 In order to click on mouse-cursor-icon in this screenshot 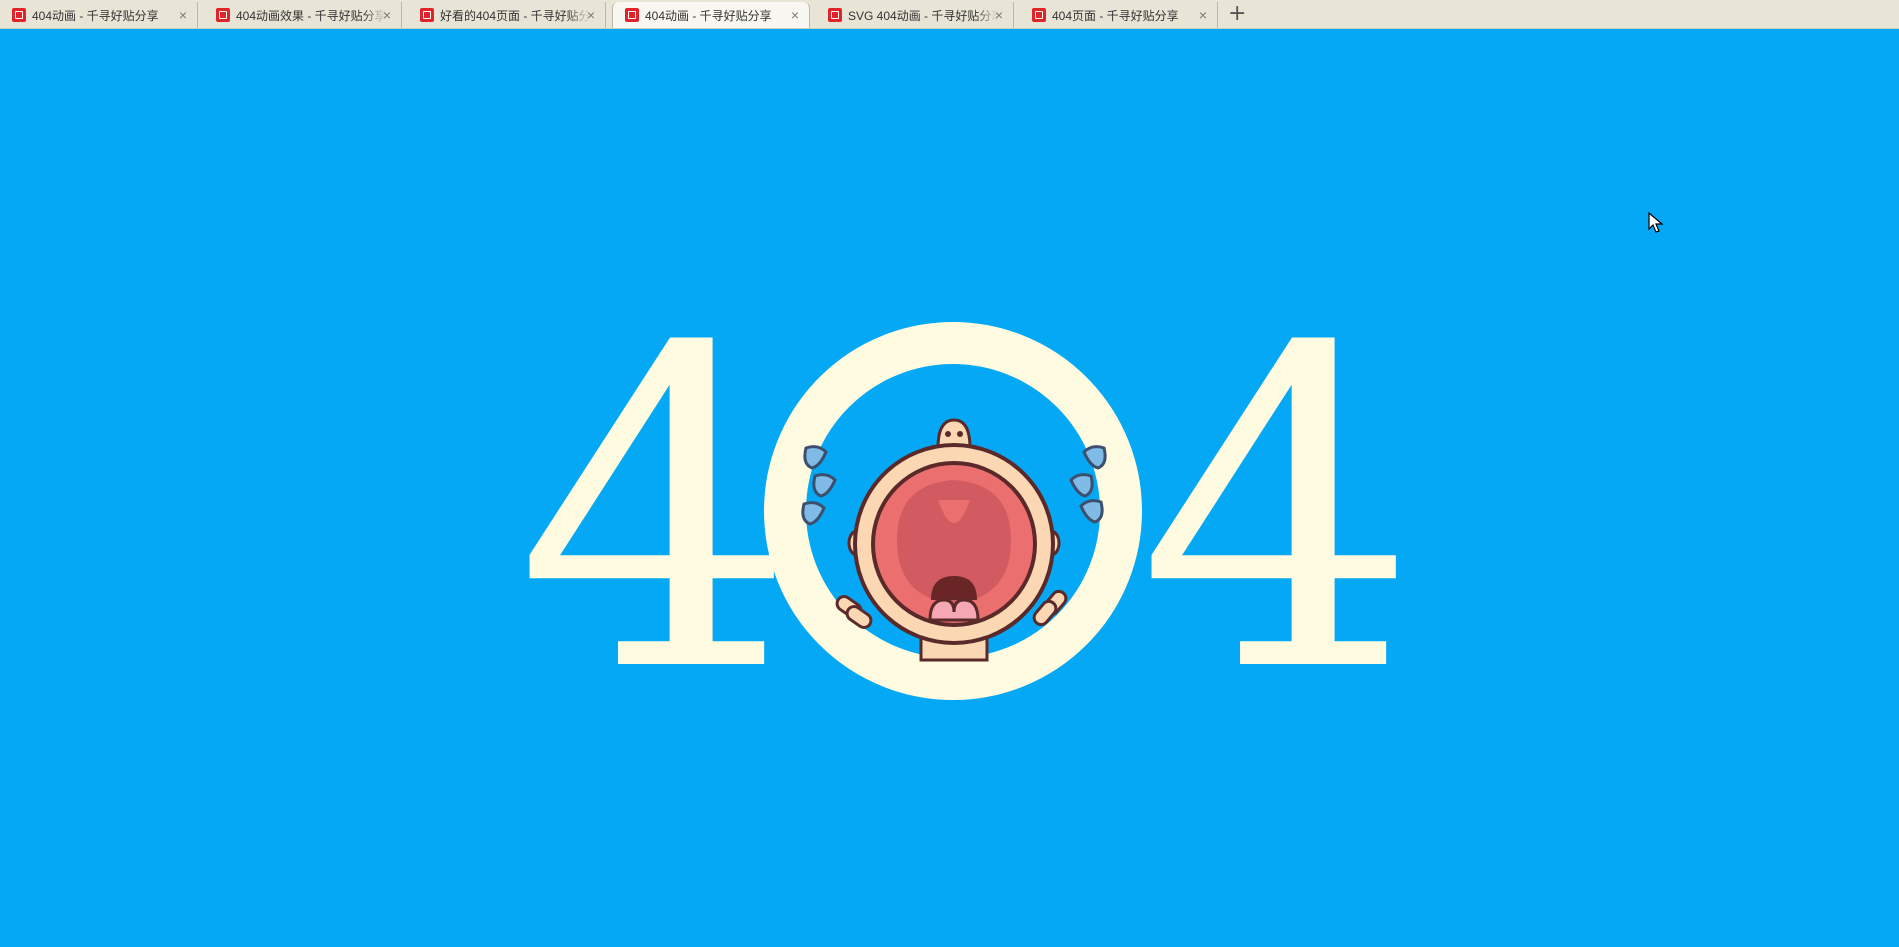, I will do `click(1656, 222)`.